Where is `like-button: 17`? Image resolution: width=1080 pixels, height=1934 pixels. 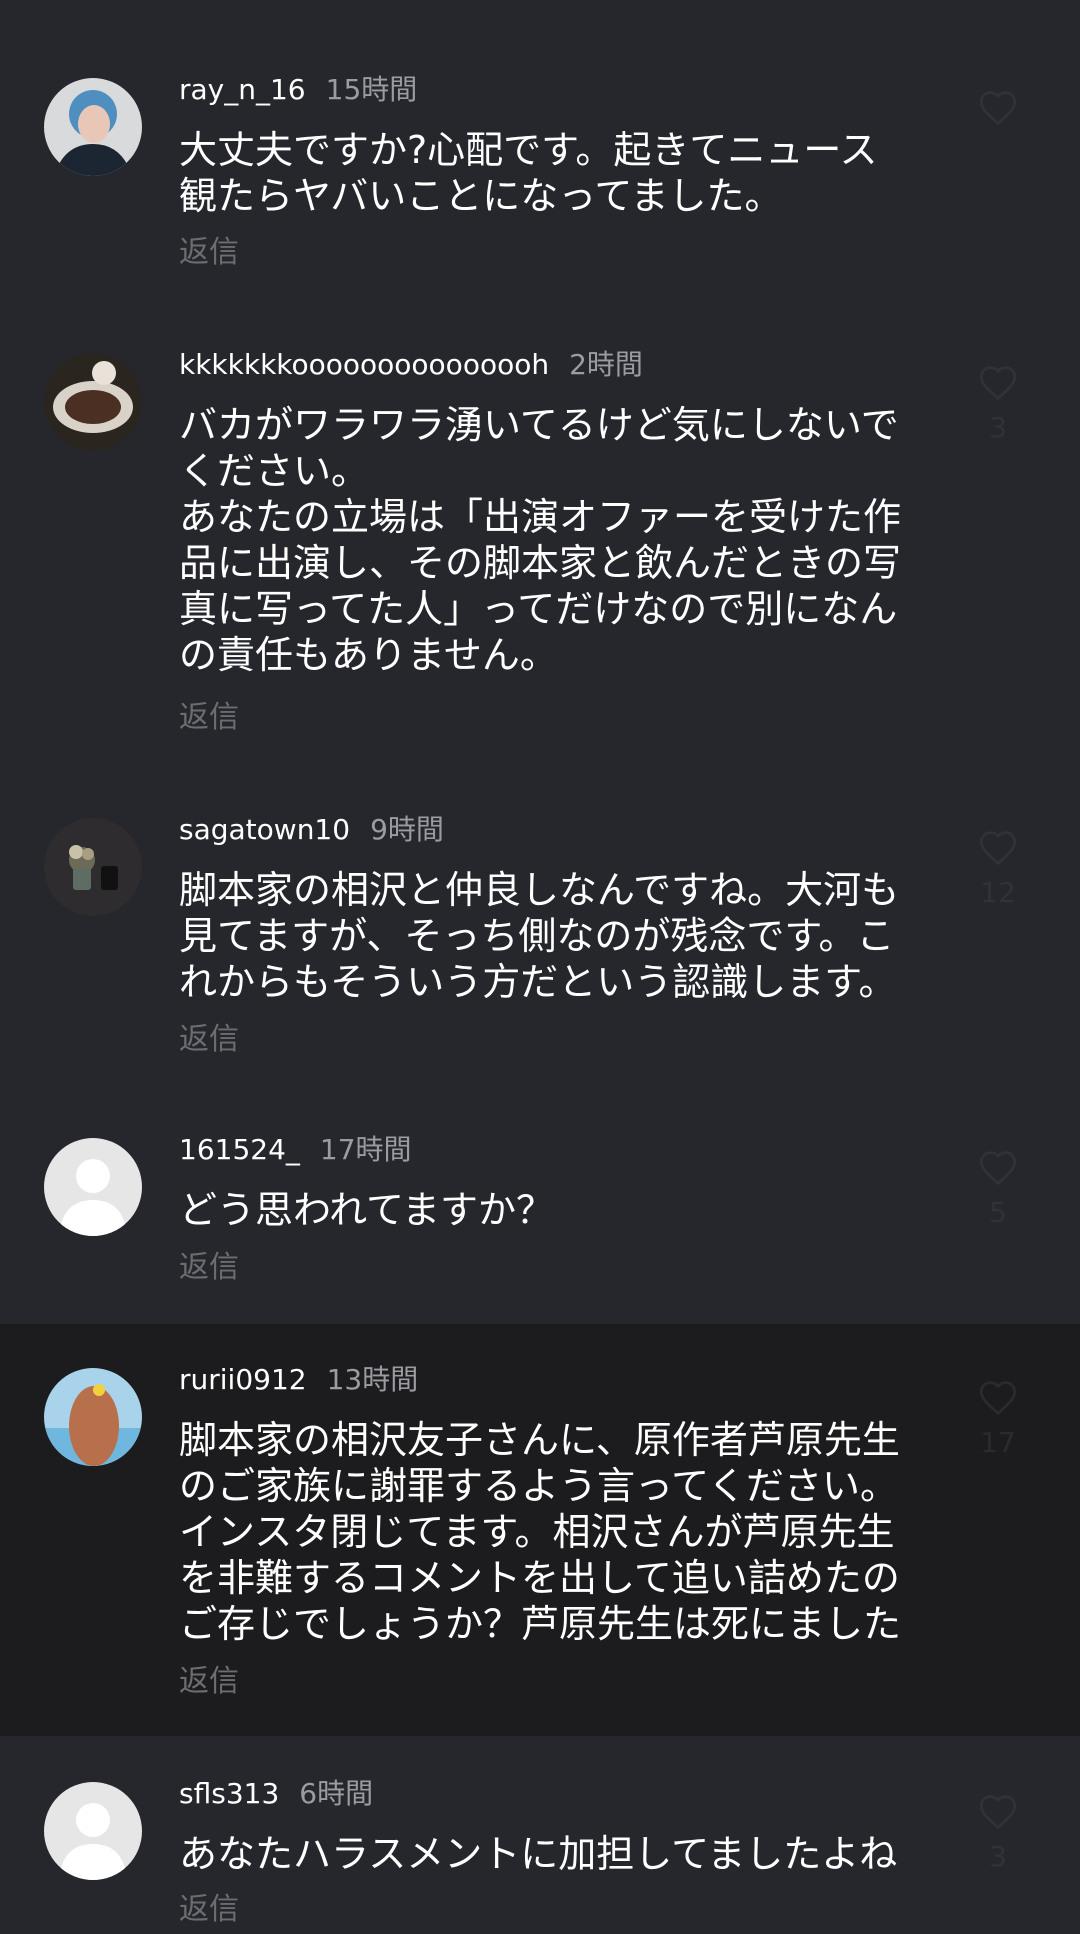 like-button: 17 is located at coordinates (998, 1419).